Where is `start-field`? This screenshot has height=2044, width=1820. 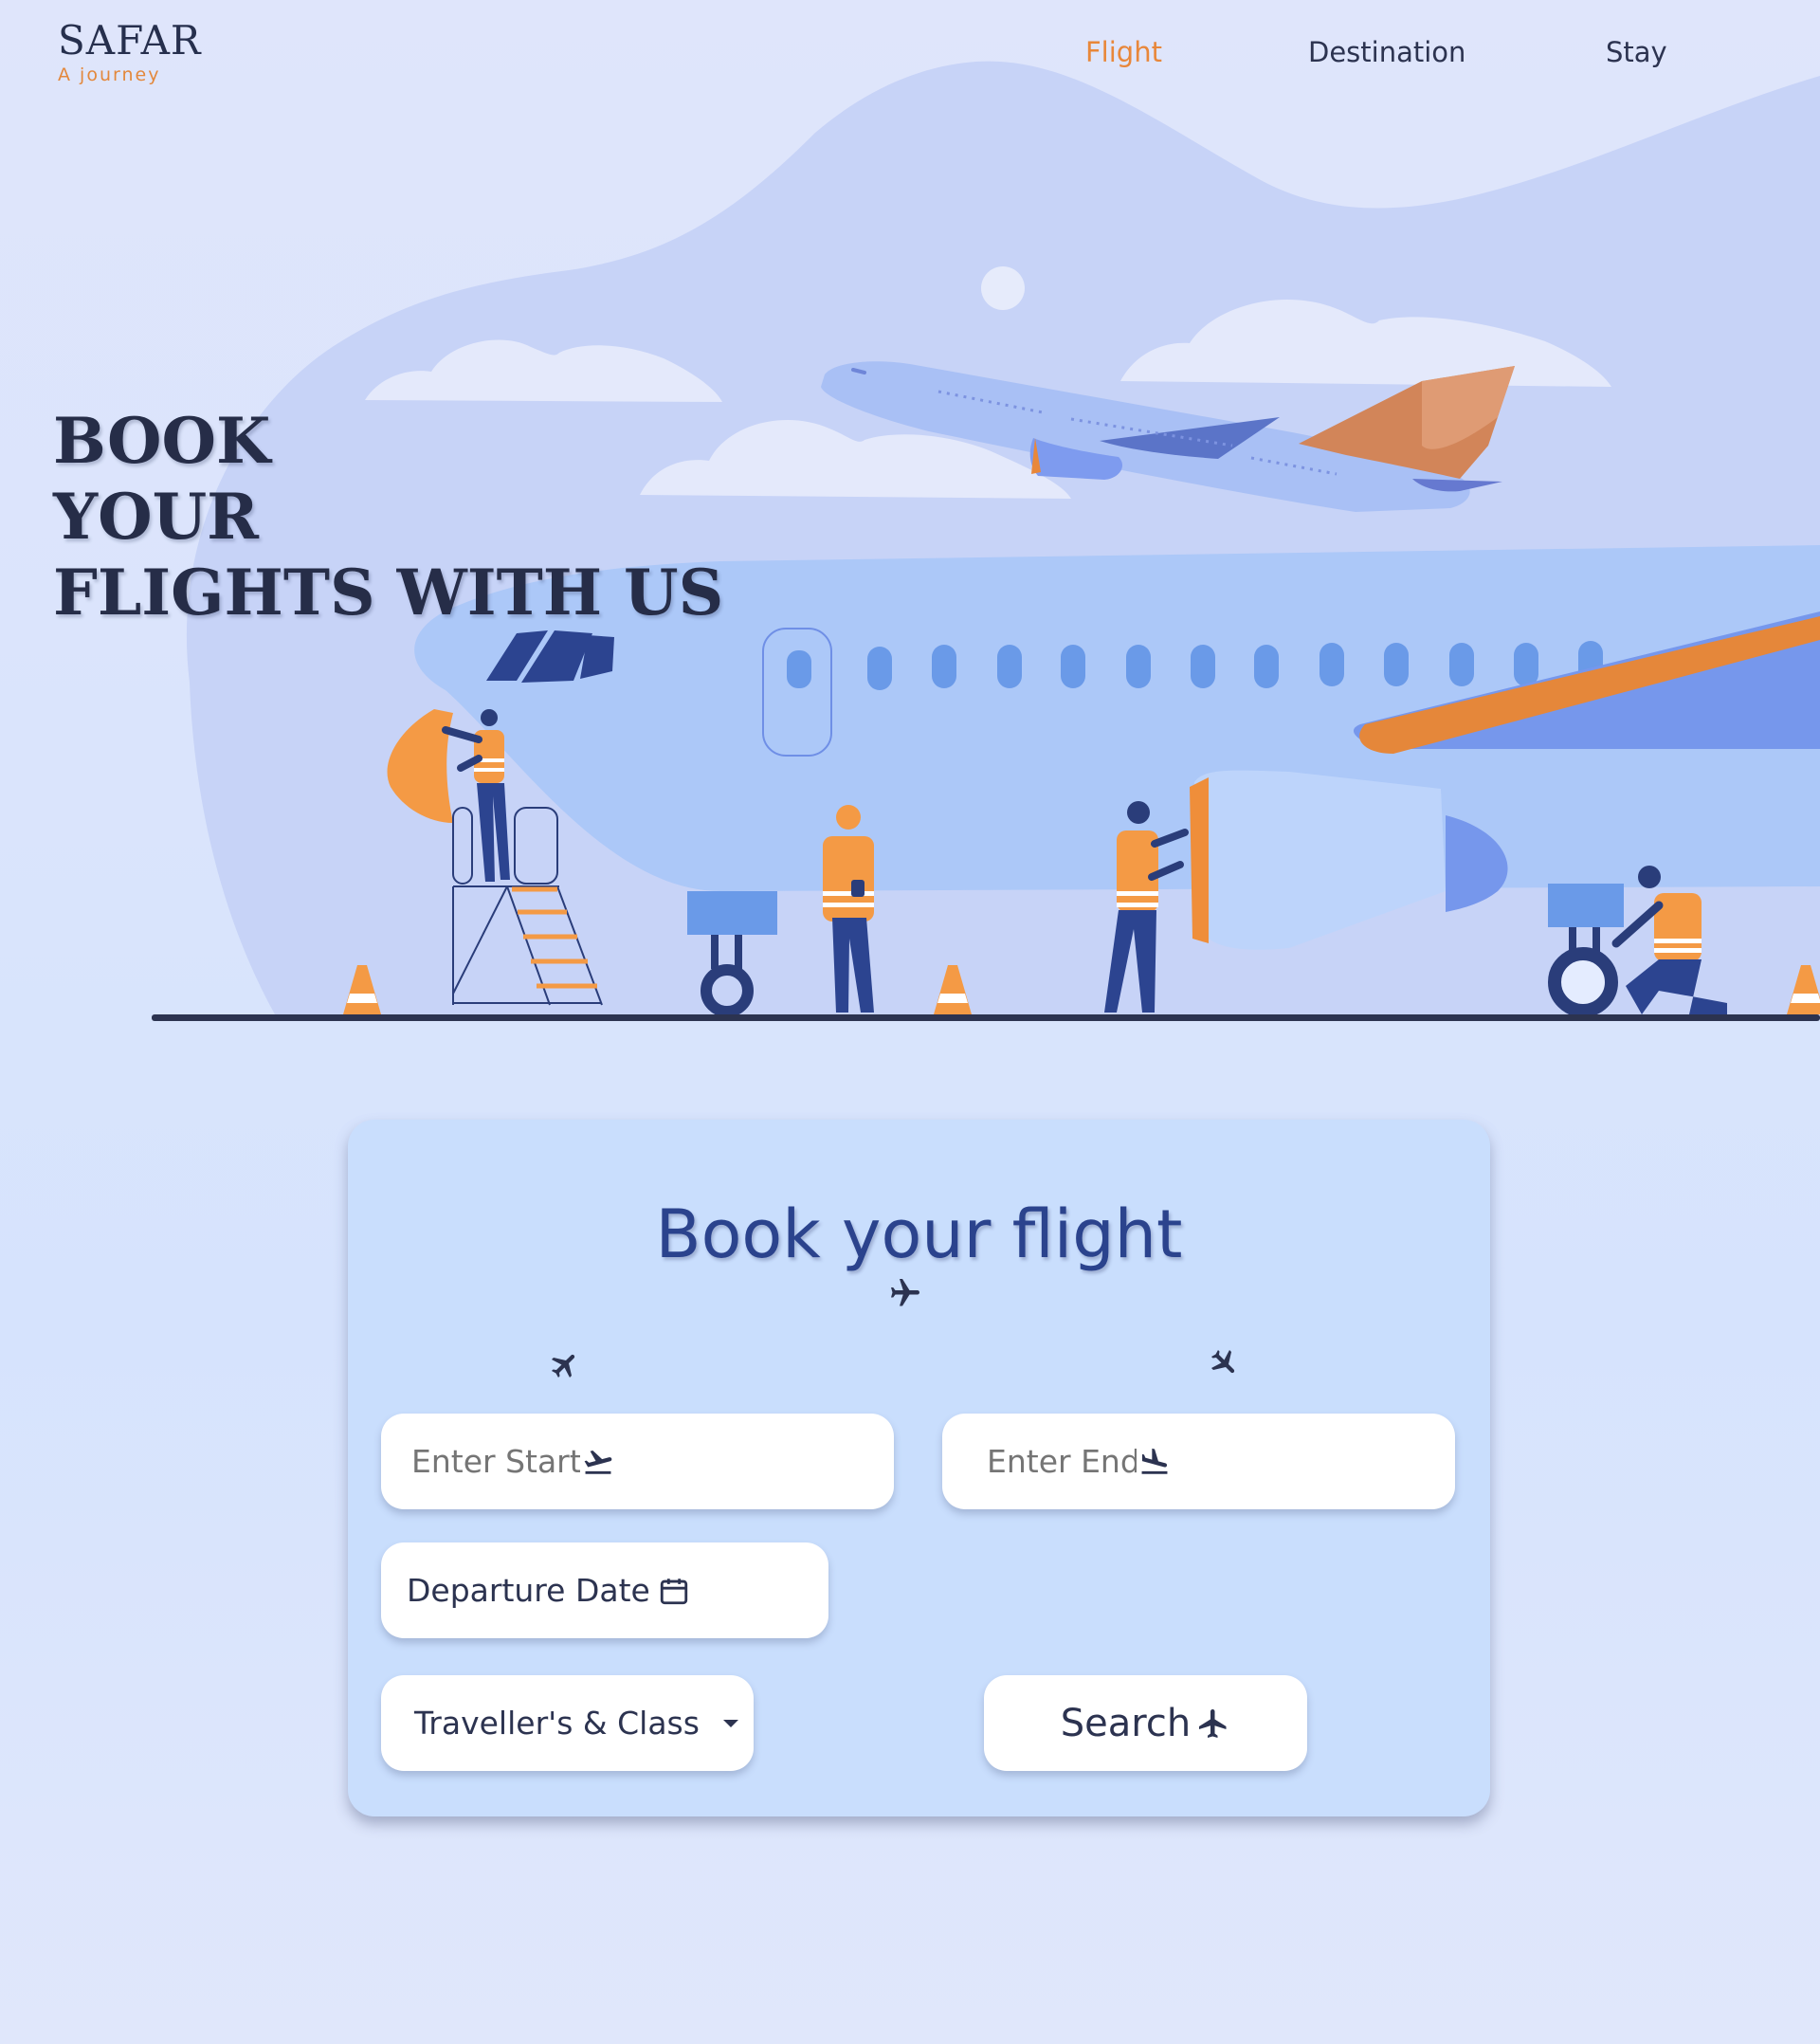 start-field is located at coordinates (637, 1461).